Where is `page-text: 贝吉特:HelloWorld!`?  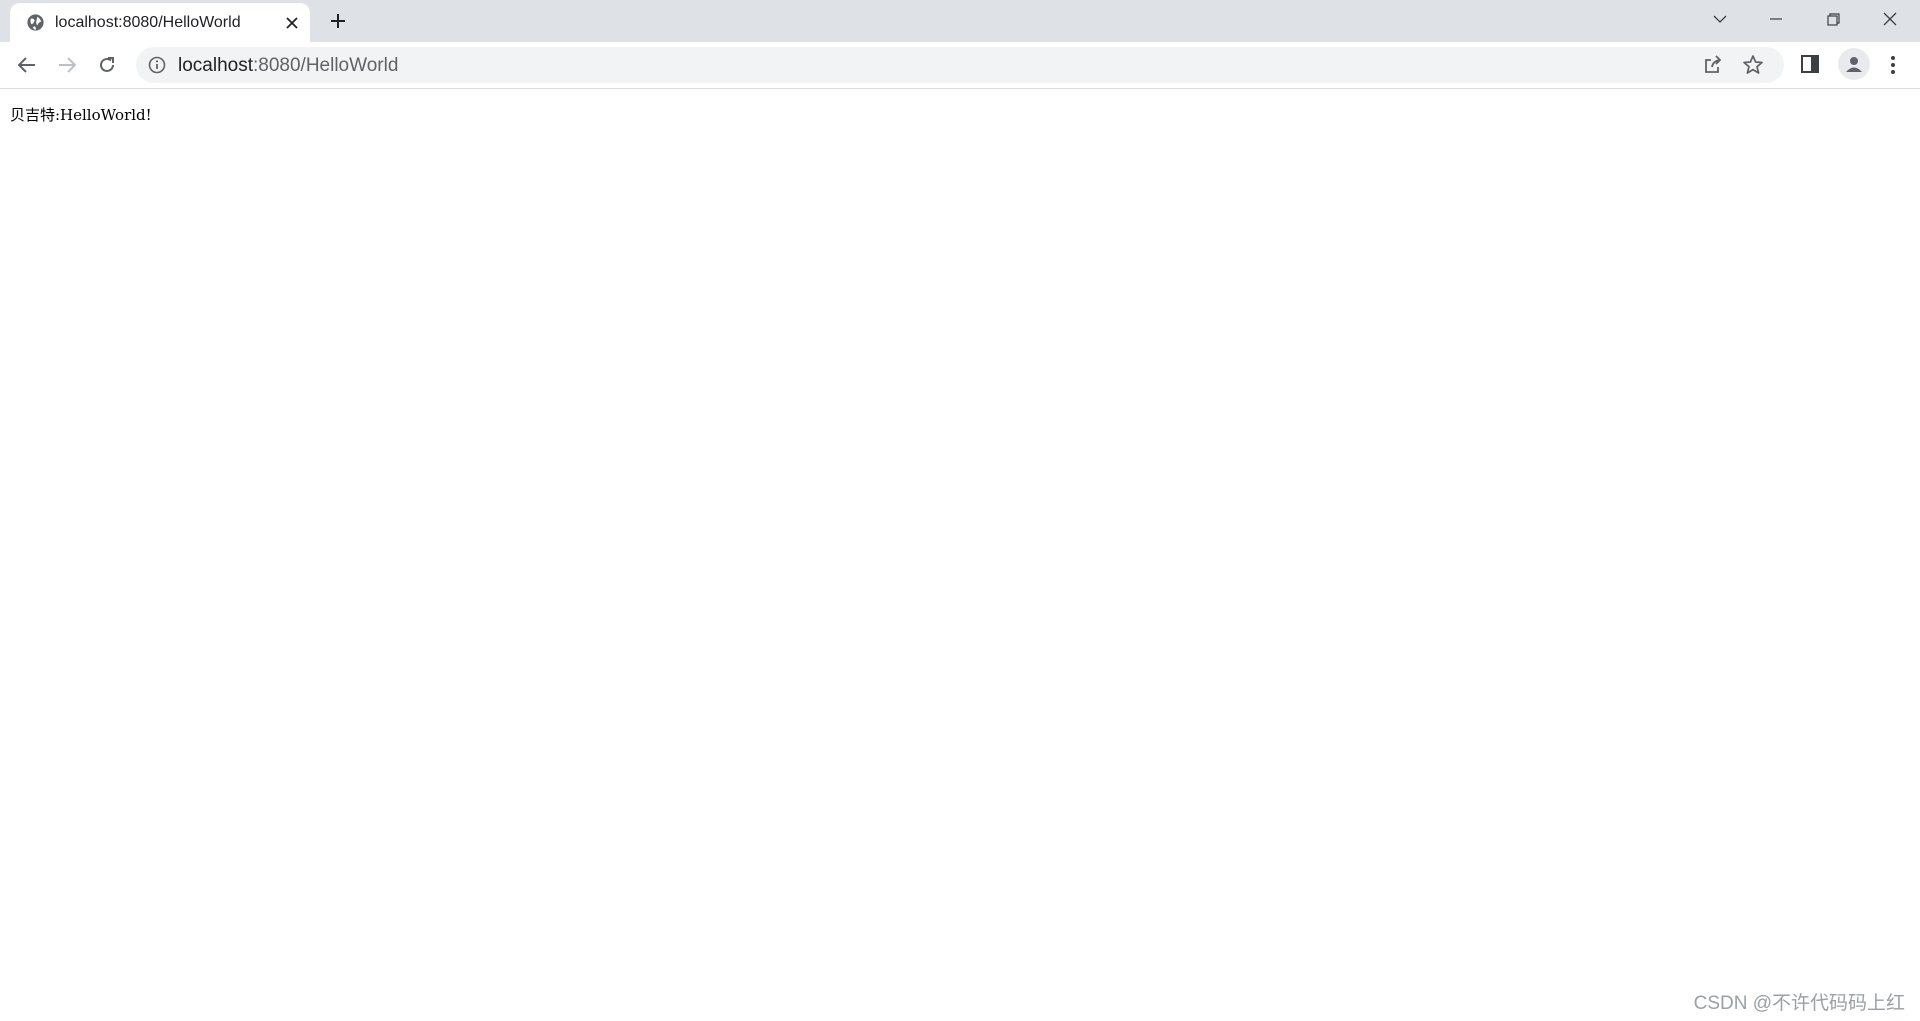 page-text: 贝吉特:HelloWorld! is located at coordinates (81, 115).